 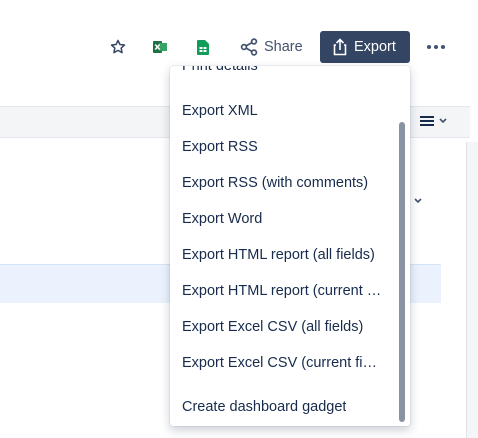 What do you see at coordinates (283, 73) in the screenshot?
I see `menu-item-print-details: Print details` at bounding box center [283, 73].